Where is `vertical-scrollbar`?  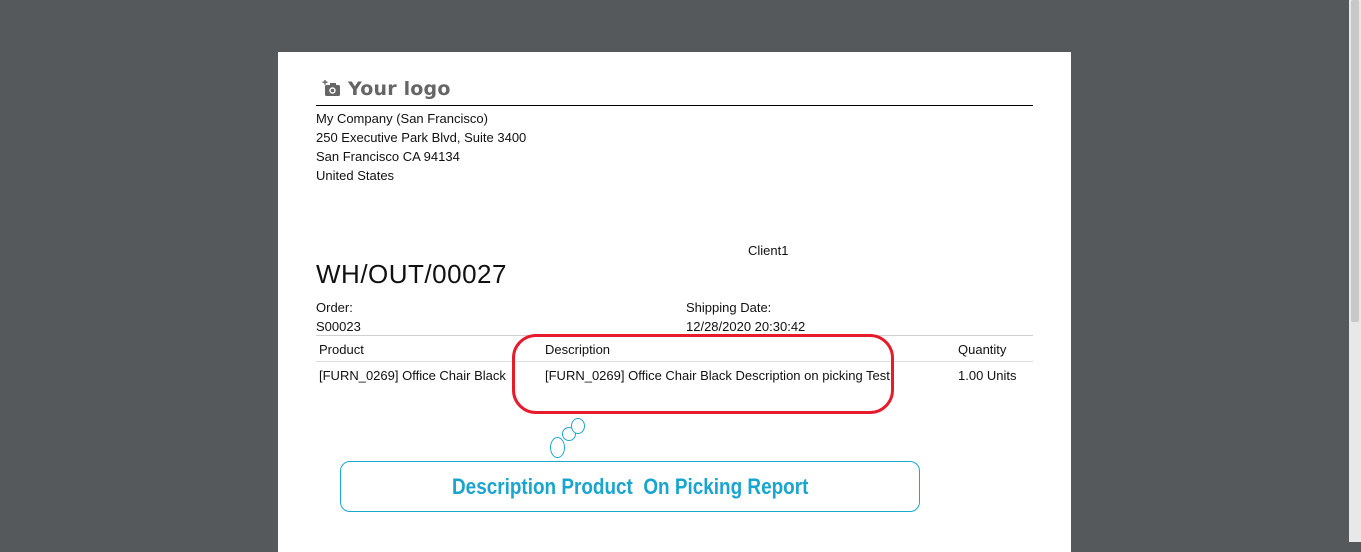
vertical-scrollbar is located at coordinates (1355, 271).